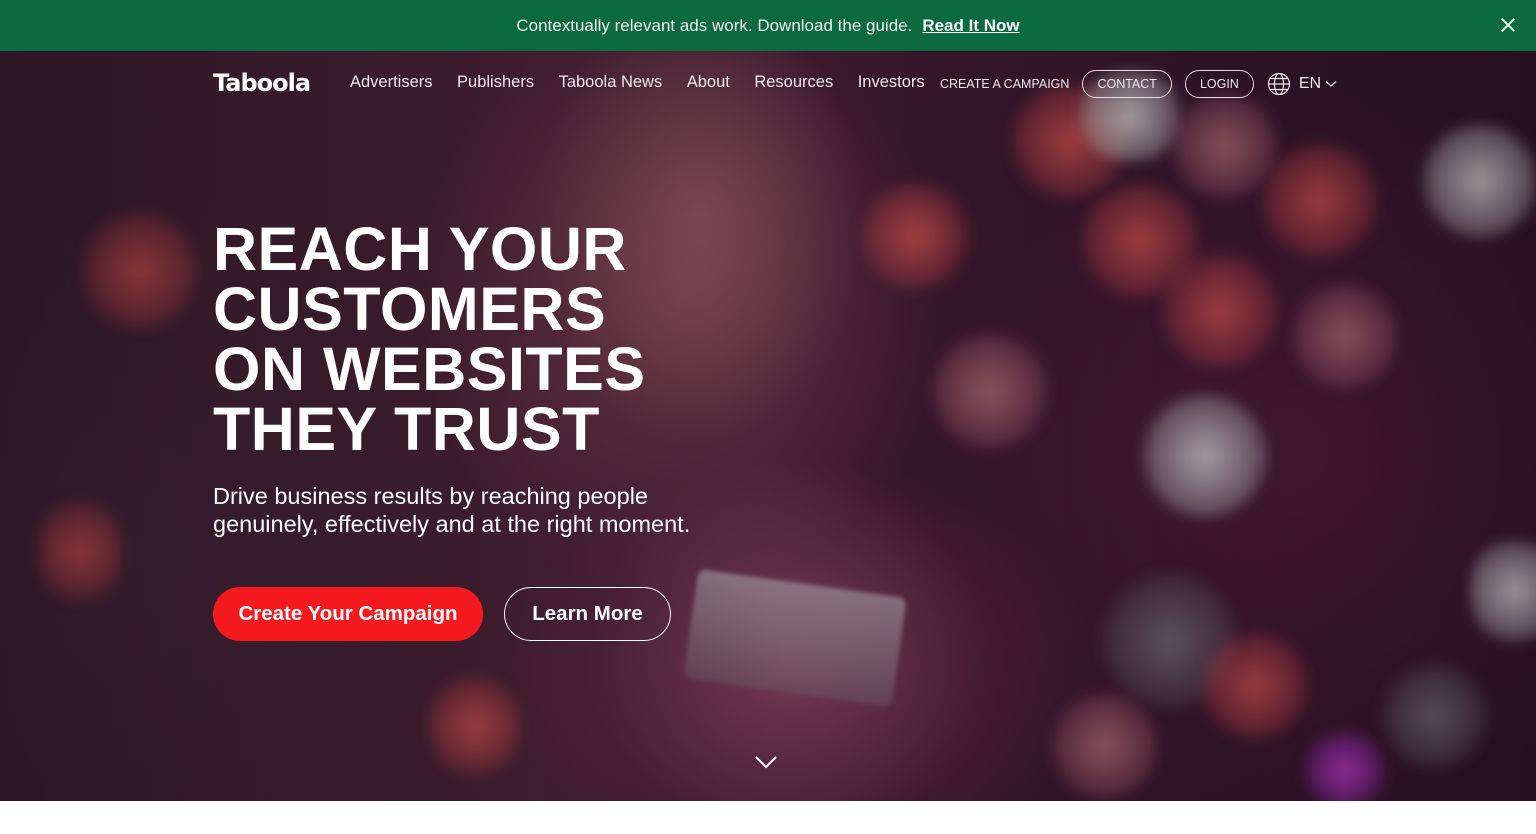 The width and height of the screenshot is (1536, 834). Describe the element at coordinates (420, 249) in the screenshot. I see `headline-line: REACH YOUR` at that location.